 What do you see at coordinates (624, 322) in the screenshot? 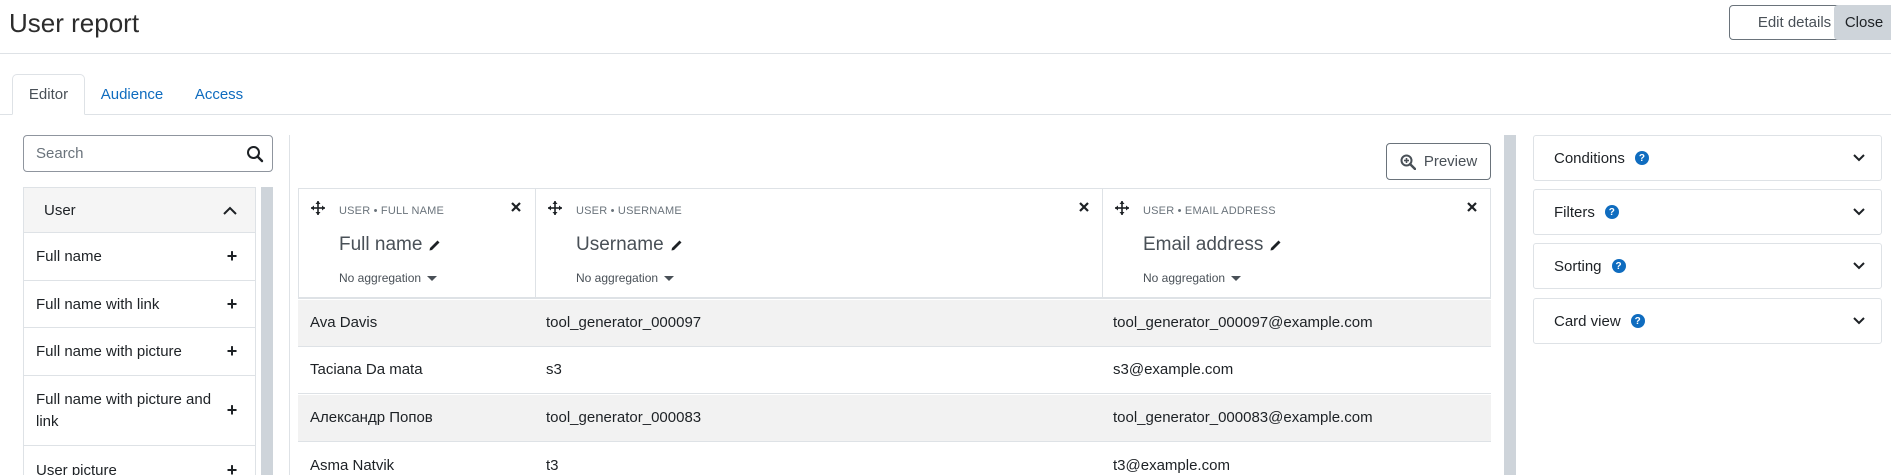
I see `cell-username: tool_generator_000097` at bounding box center [624, 322].